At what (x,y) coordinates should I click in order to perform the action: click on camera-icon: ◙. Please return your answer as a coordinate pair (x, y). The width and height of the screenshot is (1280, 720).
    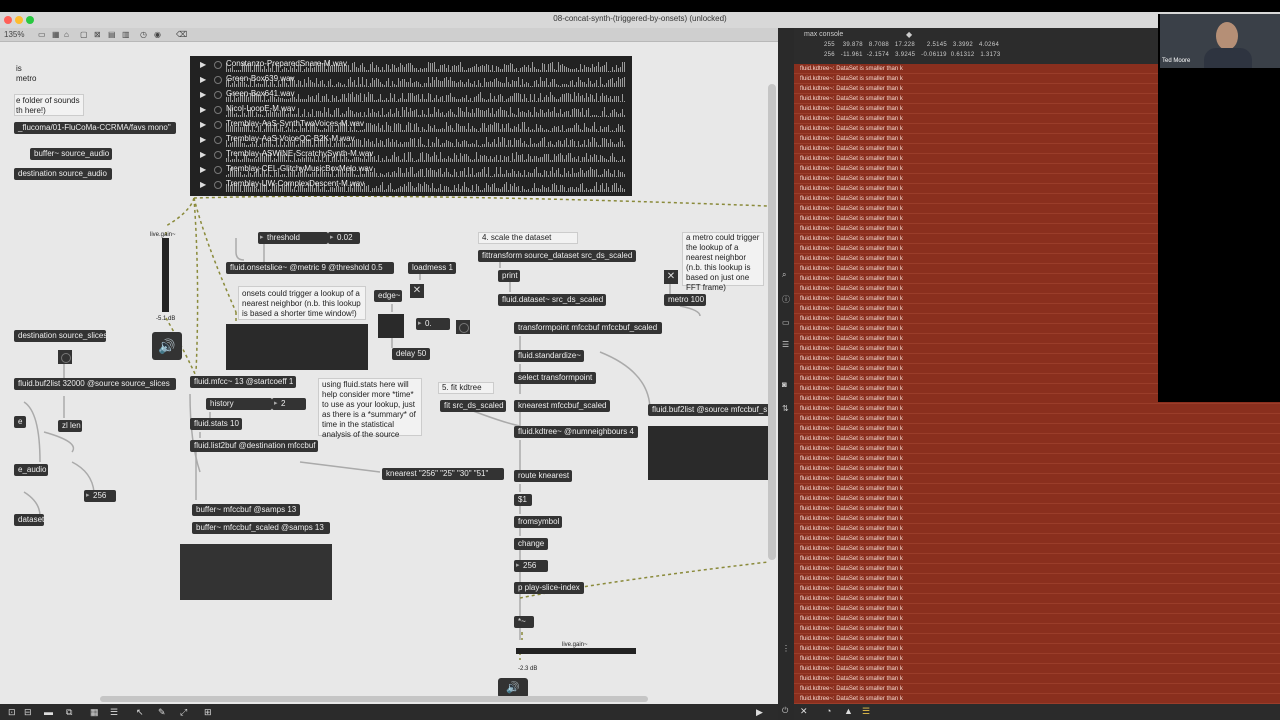
    Looking at the image, I should click on (784, 384).